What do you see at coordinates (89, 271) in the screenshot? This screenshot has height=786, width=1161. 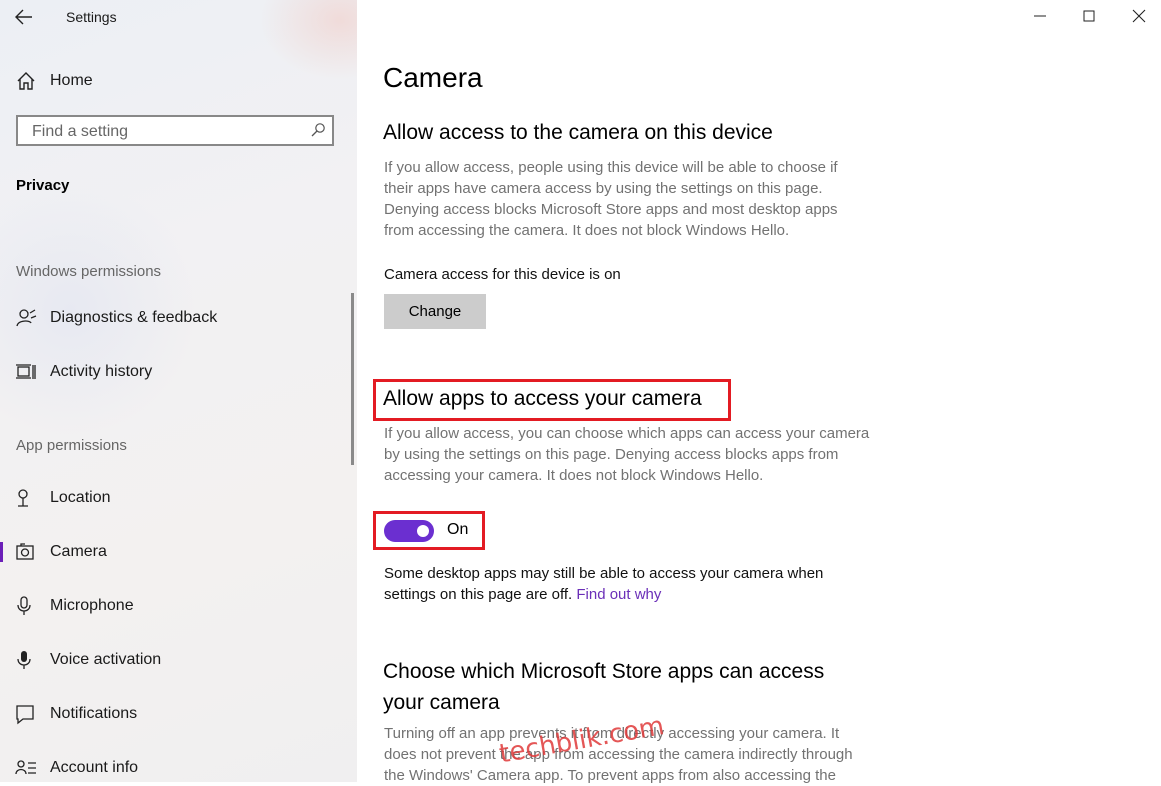 I see `section-header-windows-permissions: Windows permissions` at bounding box center [89, 271].